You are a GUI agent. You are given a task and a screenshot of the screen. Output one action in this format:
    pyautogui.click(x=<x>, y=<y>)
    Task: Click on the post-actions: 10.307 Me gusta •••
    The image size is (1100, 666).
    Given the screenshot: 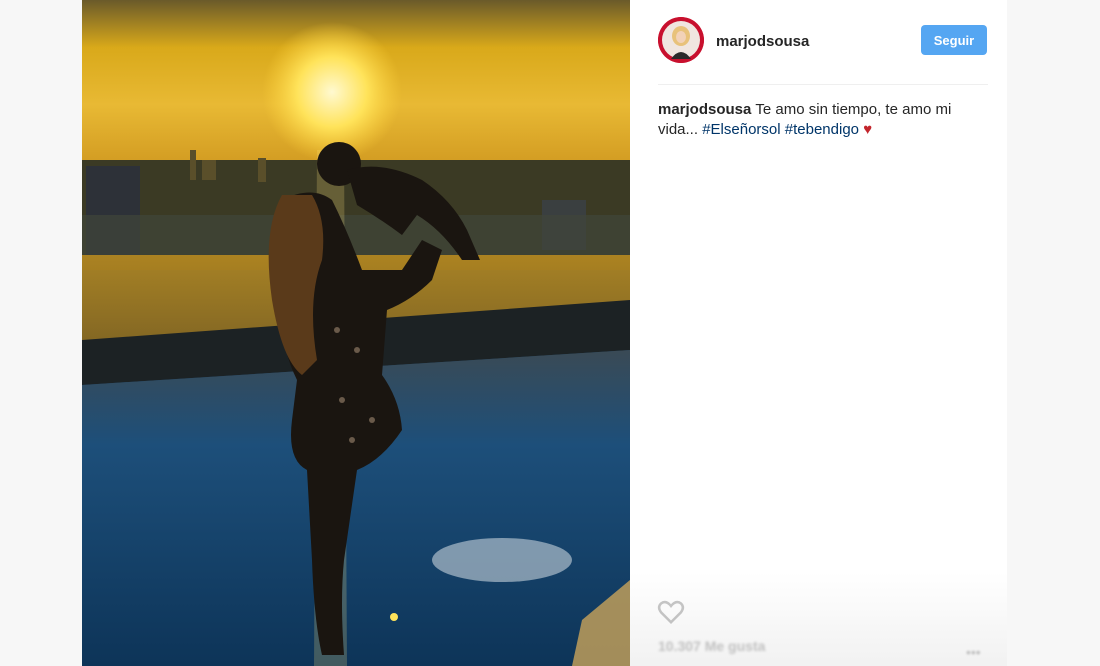 What is the action you would take?
    pyautogui.click(x=818, y=619)
    